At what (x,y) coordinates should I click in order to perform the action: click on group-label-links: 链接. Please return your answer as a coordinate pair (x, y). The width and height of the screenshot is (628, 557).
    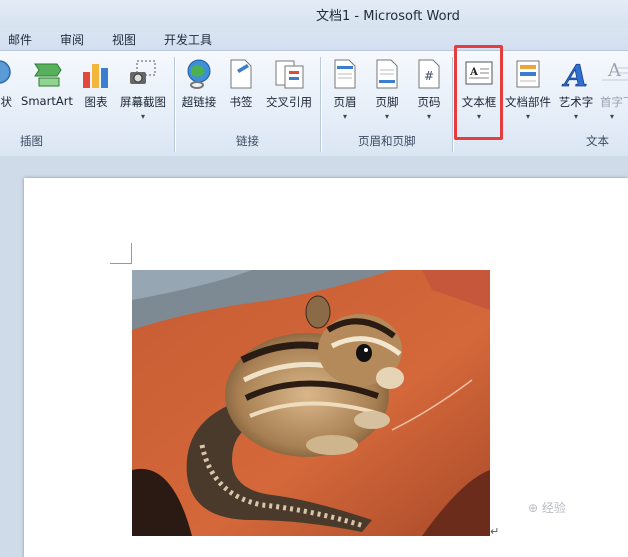
    Looking at the image, I should click on (247, 141).